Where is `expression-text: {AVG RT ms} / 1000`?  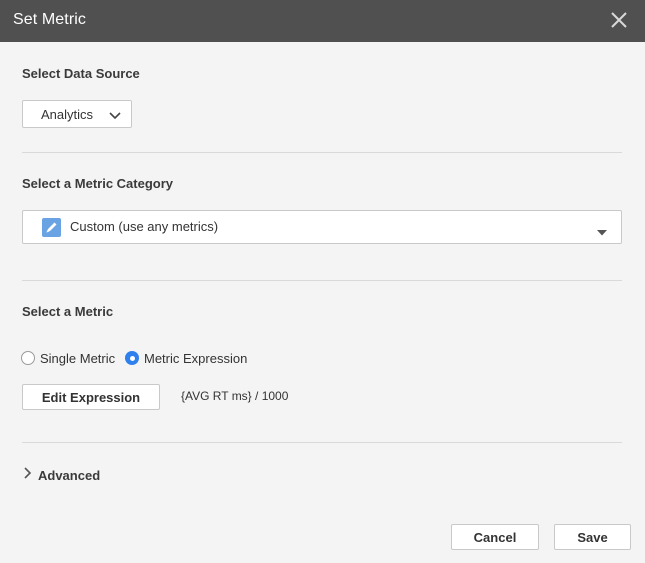
expression-text: {AVG RT ms} / 1000 is located at coordinates (235, 396).